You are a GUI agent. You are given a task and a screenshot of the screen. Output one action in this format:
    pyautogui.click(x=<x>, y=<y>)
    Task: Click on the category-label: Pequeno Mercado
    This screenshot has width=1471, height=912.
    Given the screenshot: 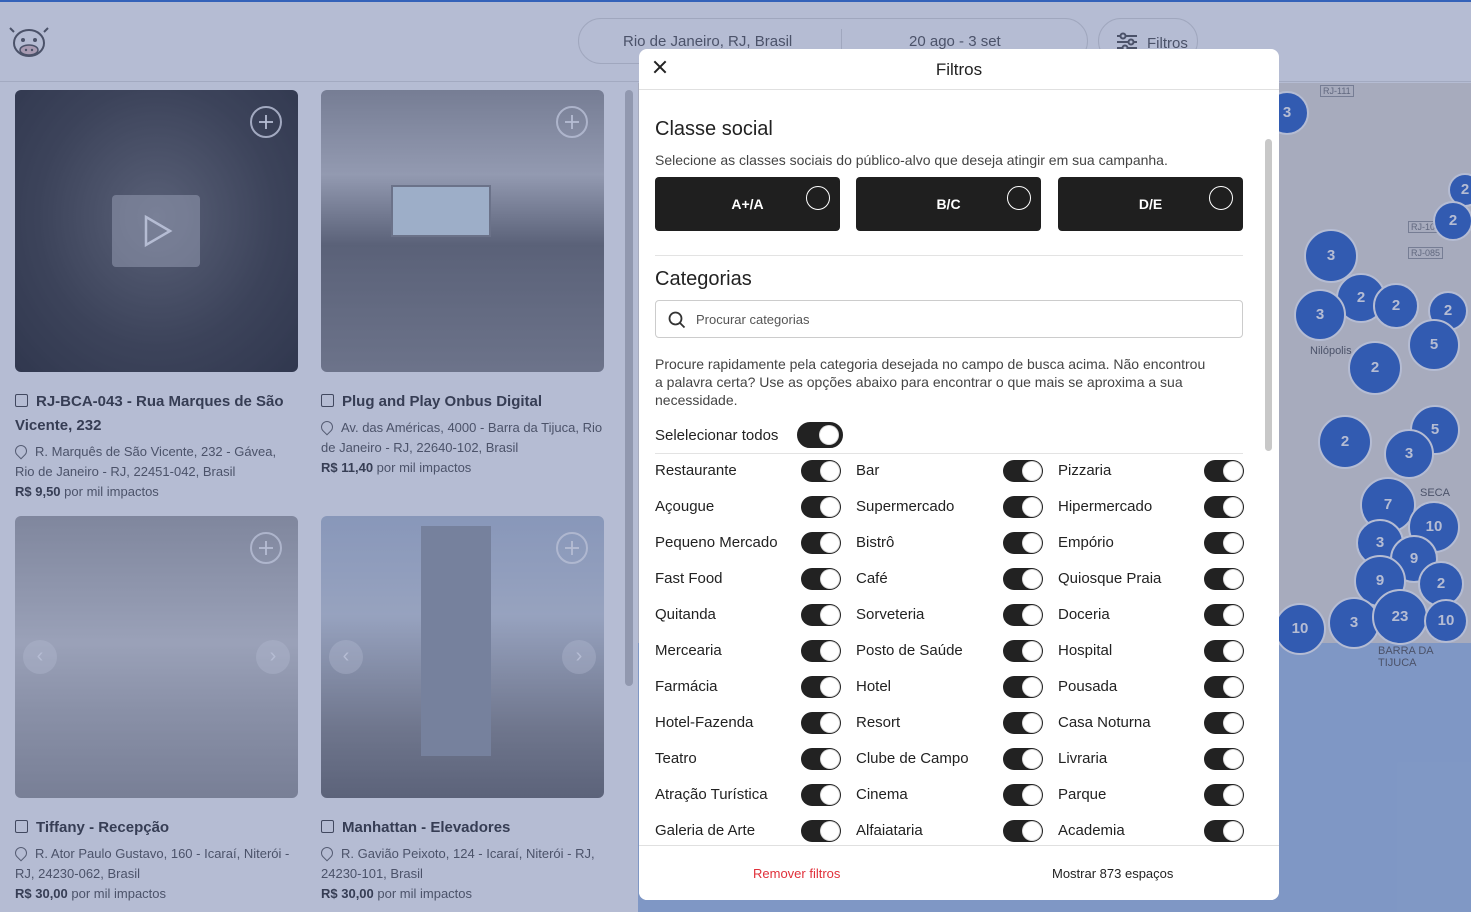 What is the action you would take?
    pyautogui.click(x=716, y=542)
    